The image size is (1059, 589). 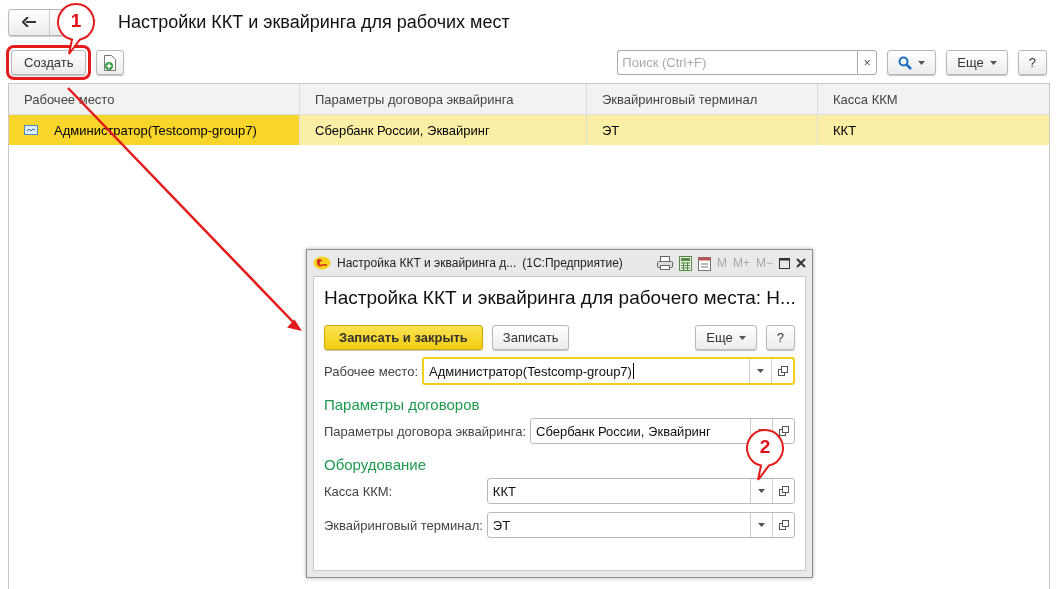 I want to click on clear-button: ×, so click(x=867, y=62).